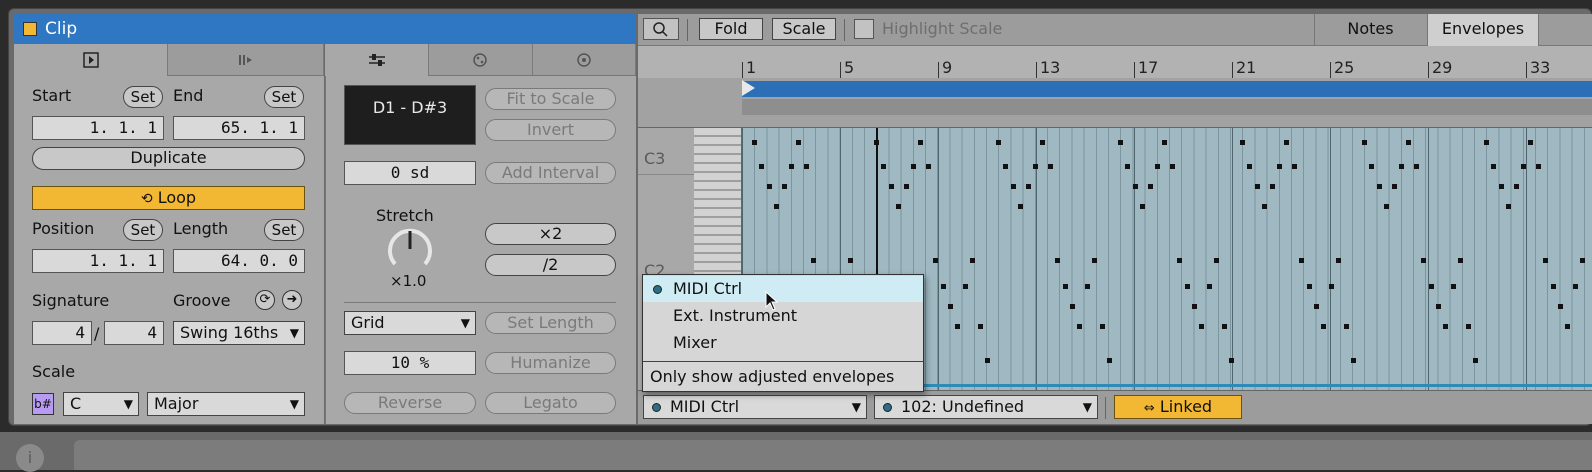  Describe the element at coordinates (410, 403) in the screenshot. I see `reverse-button: Reverse` at that location.